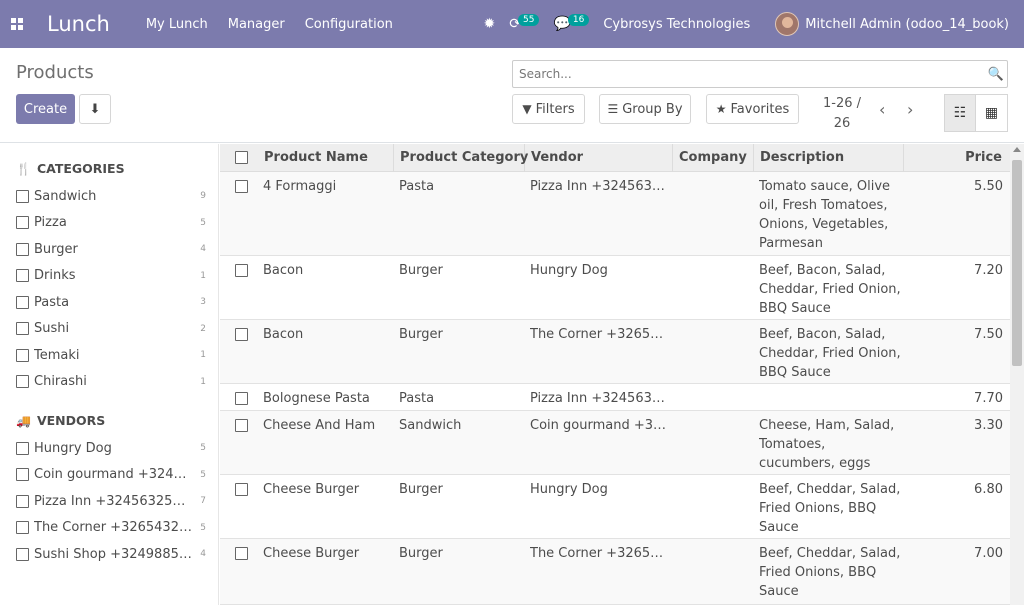 Image resolution: width=1024 pixels, height=605 pixels. I want to click on cell-product-name: Cheese Burger, so click(311, 553).